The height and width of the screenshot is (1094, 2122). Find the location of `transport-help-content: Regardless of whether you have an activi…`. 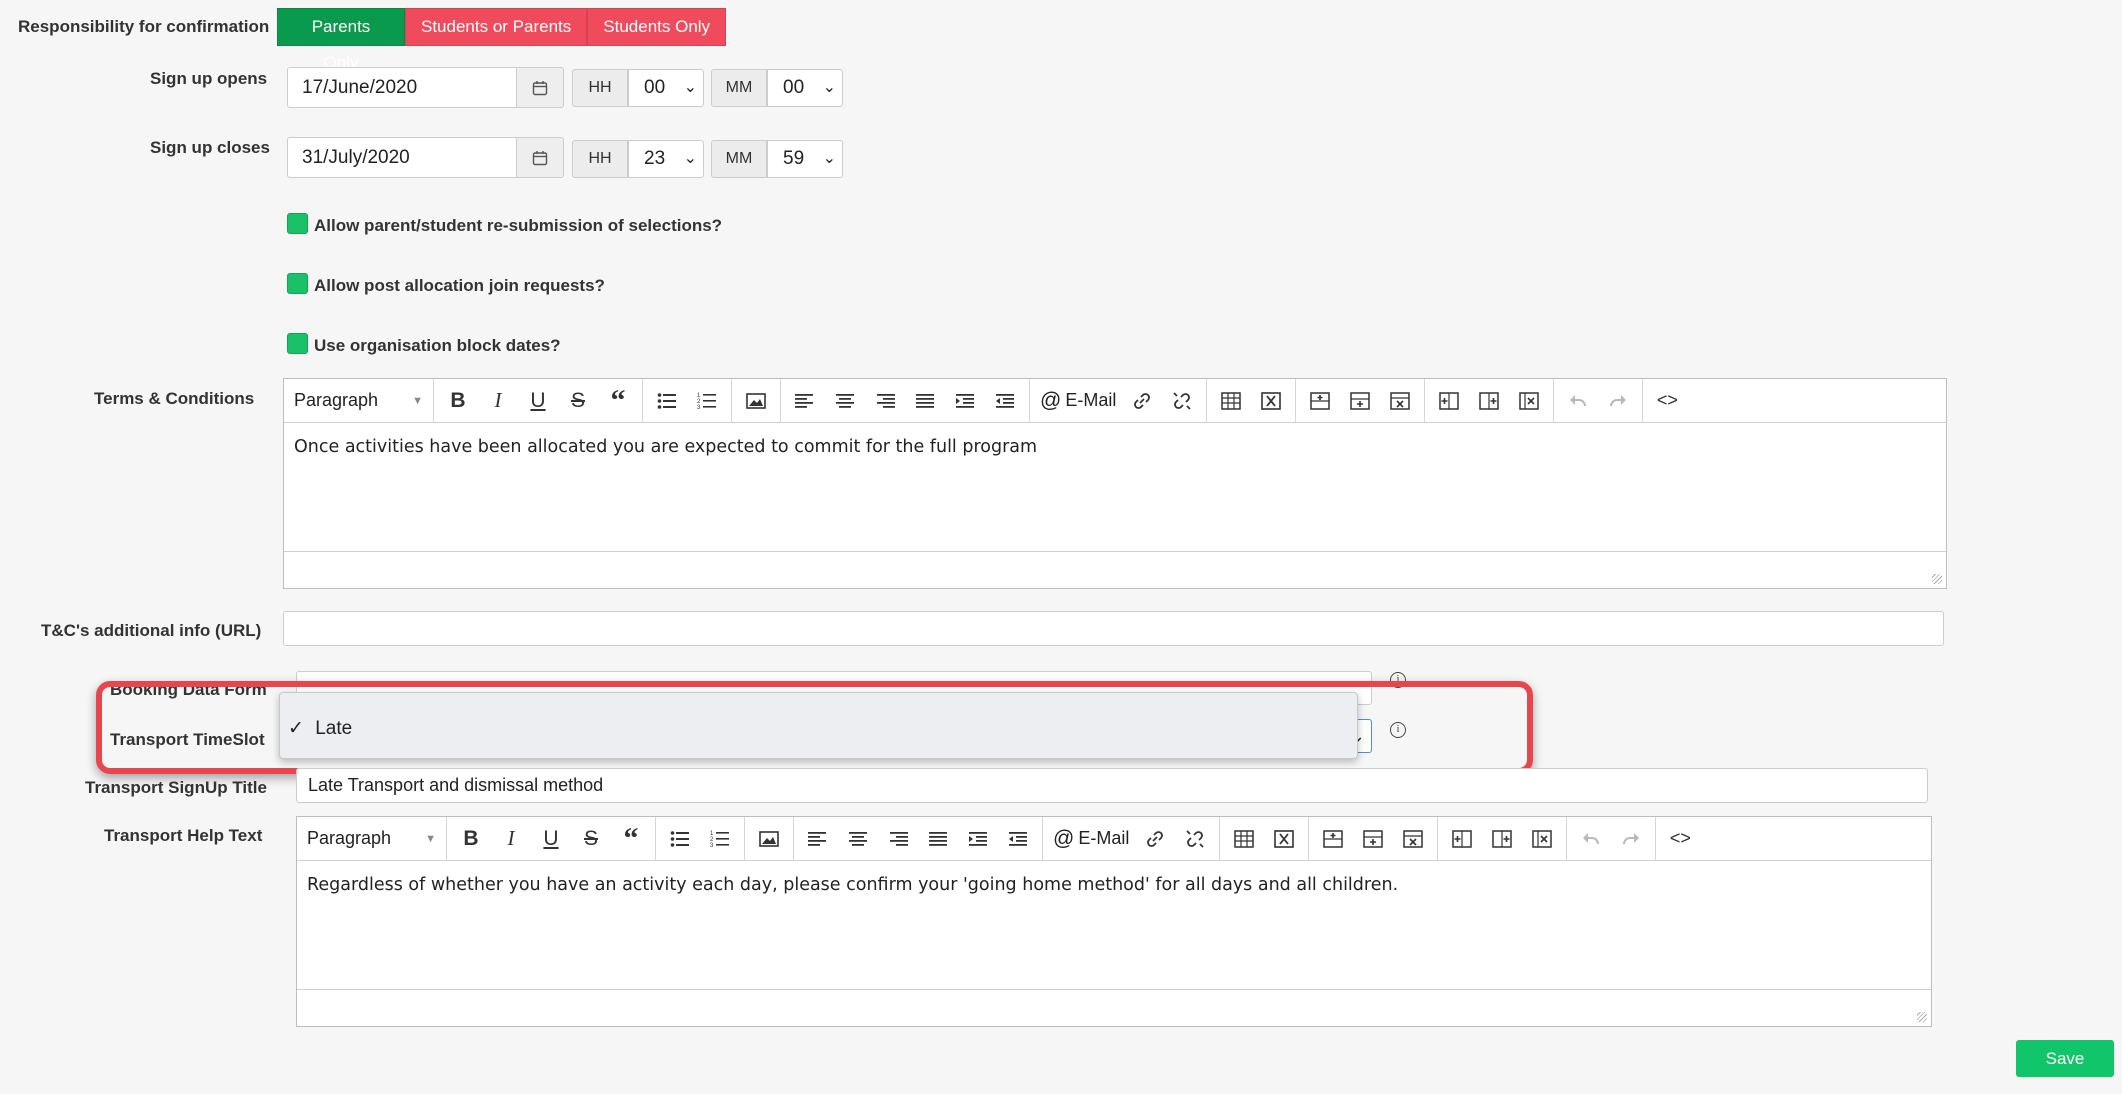

transport-help-content: Regardless of whether you have an activi… is located at coordinates (1114, 885).